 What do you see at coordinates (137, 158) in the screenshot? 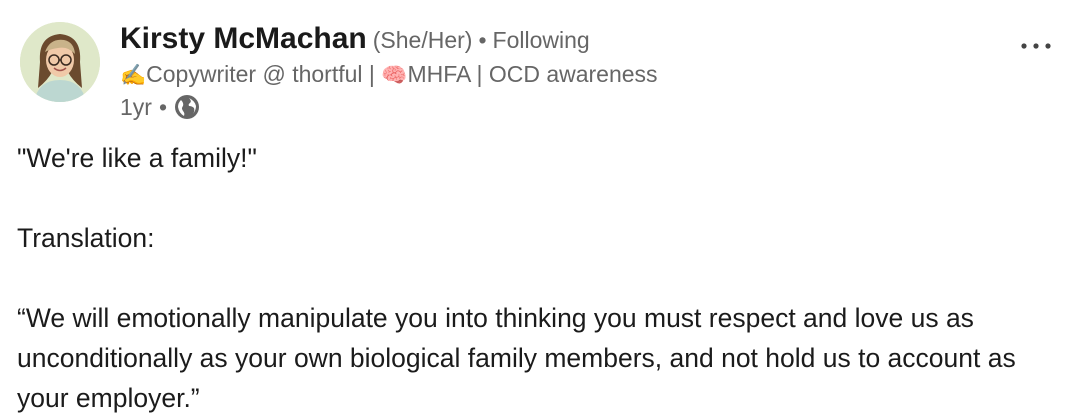
I see `post-line-quote: "We're like a family!"` at bounding box center [137, 158].